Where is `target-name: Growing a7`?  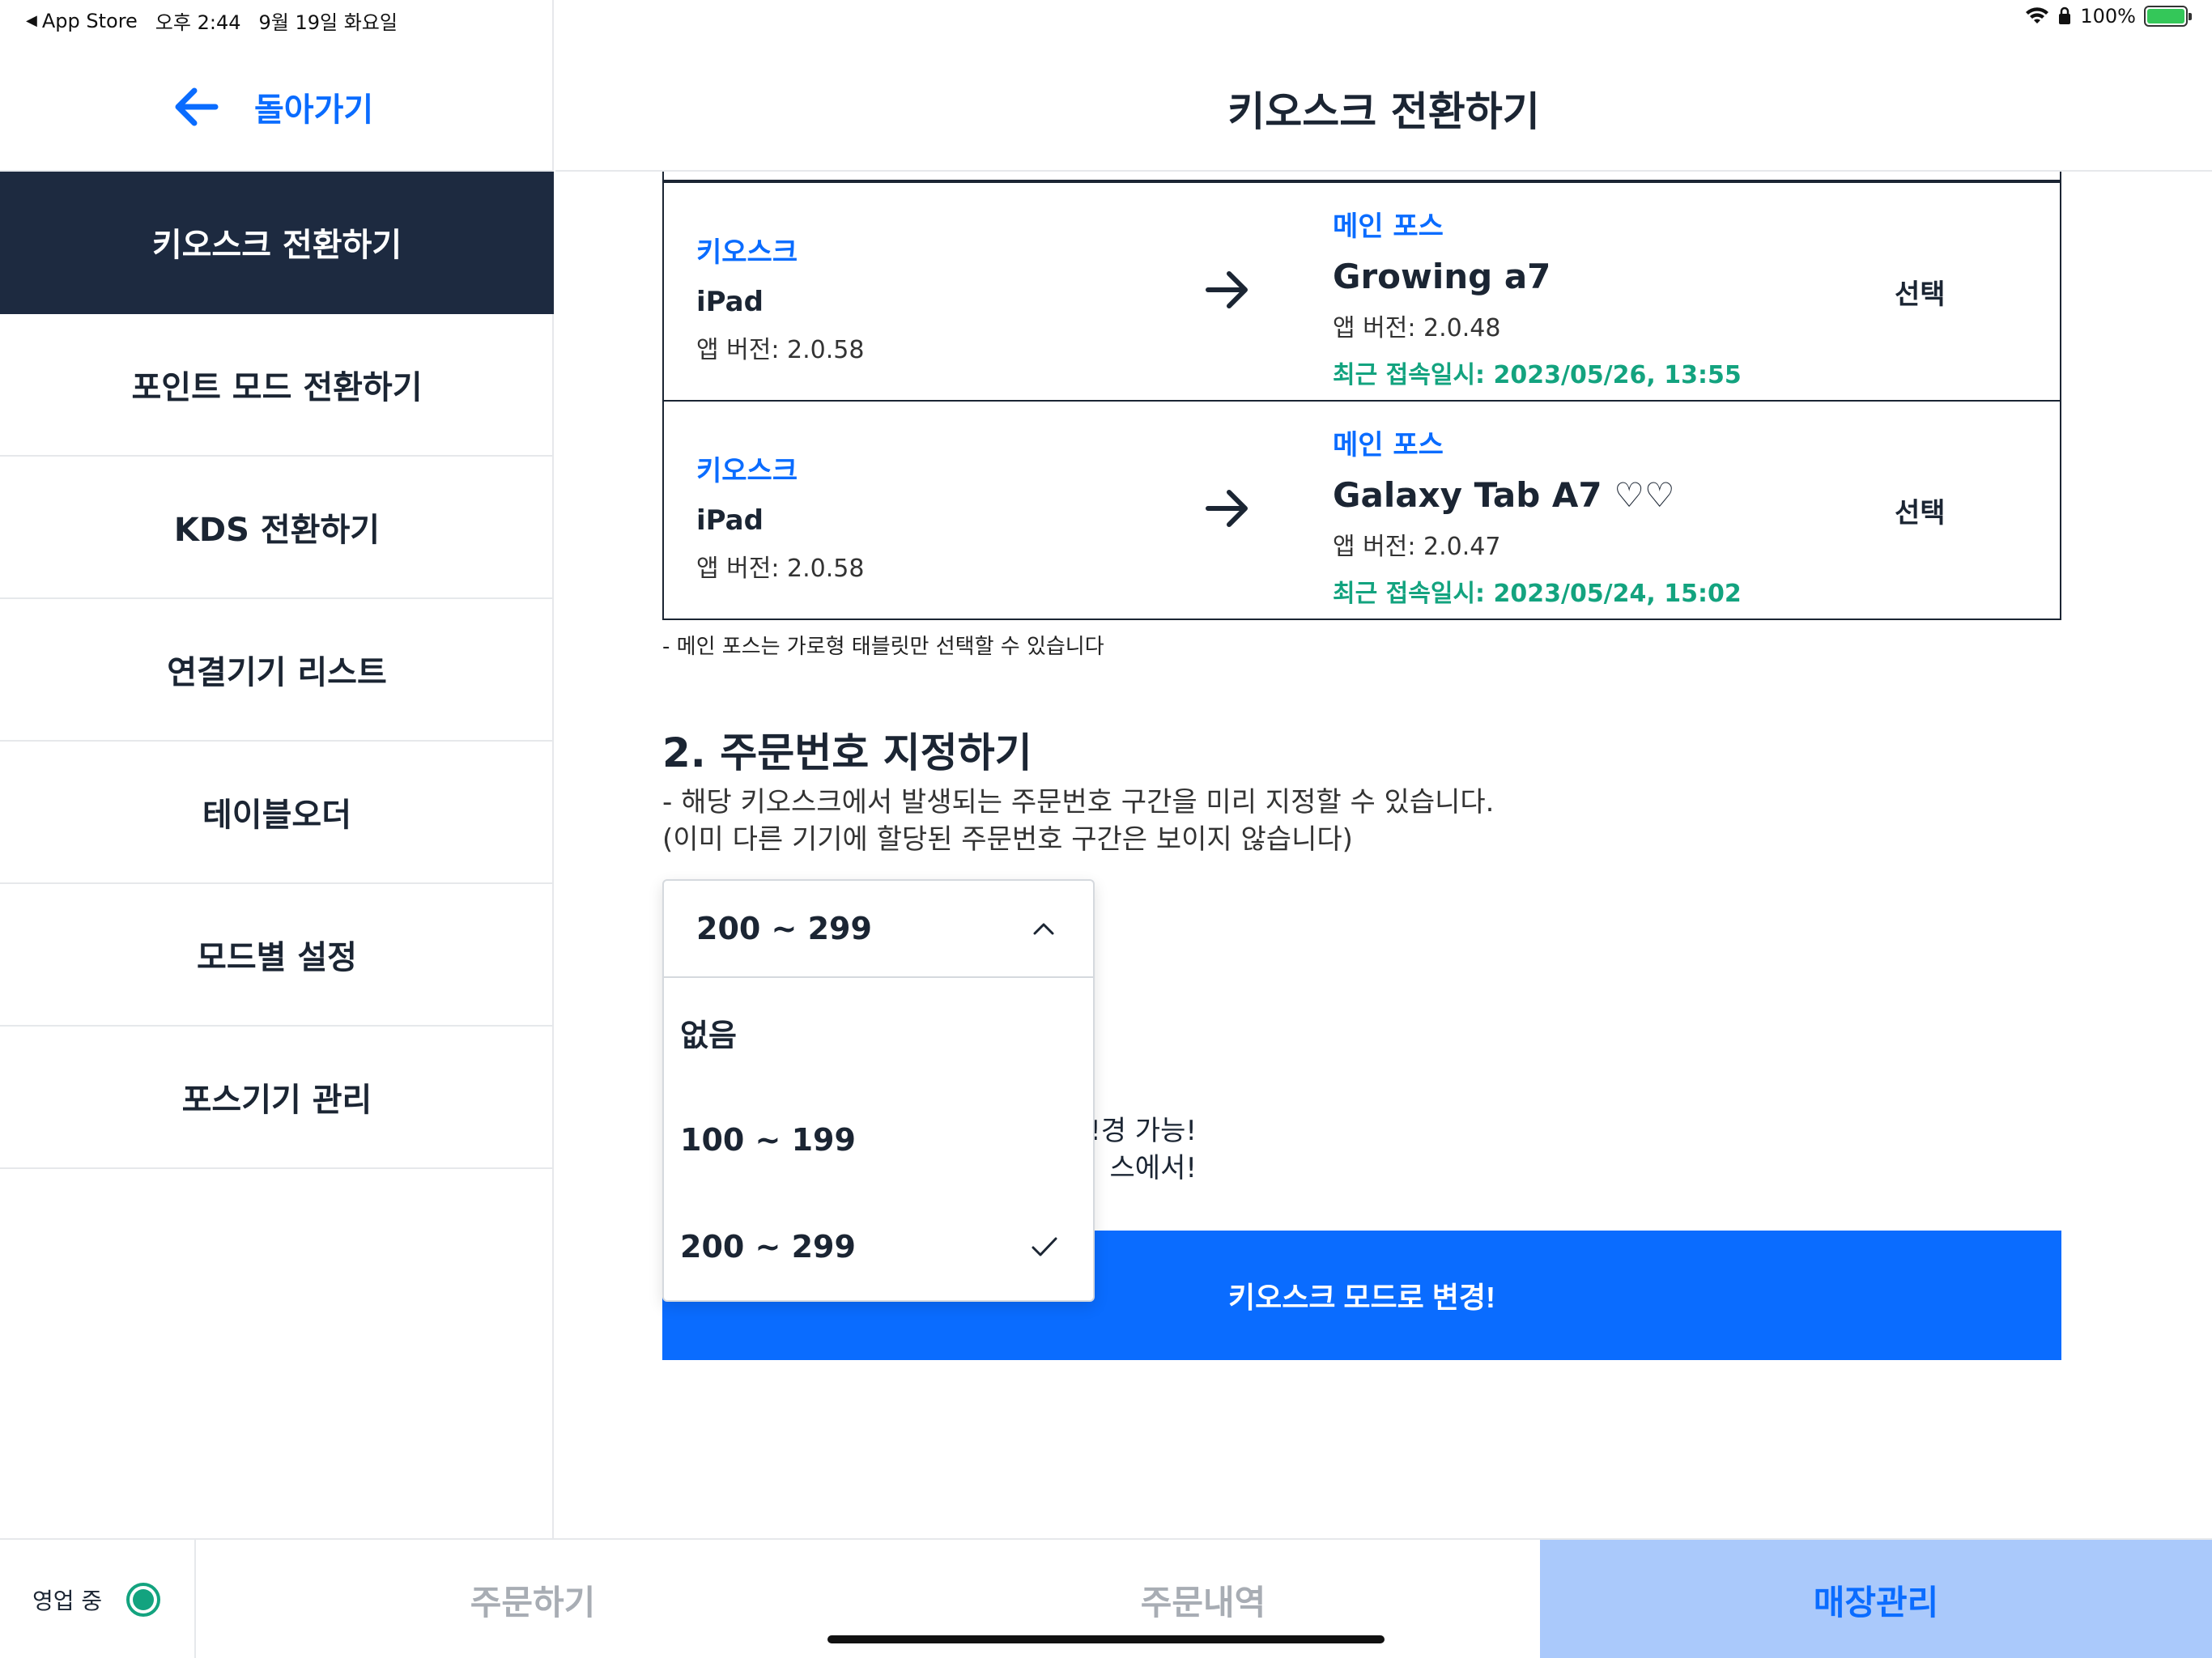 target-name: Growing a7 is located at coordinates (1442, 276).